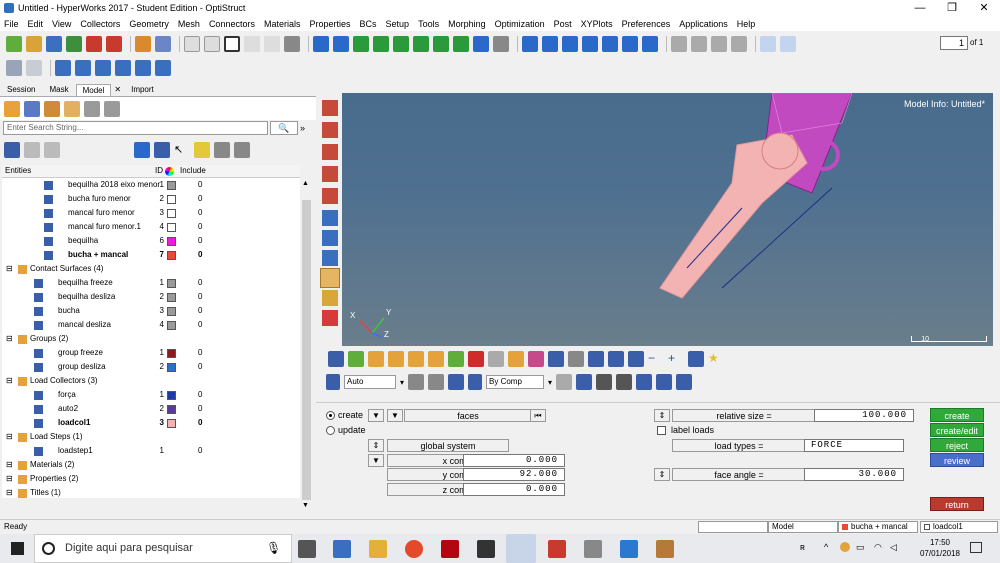 The image size is (1000, 563). I want to click on undo-icon, so click(14, 68).